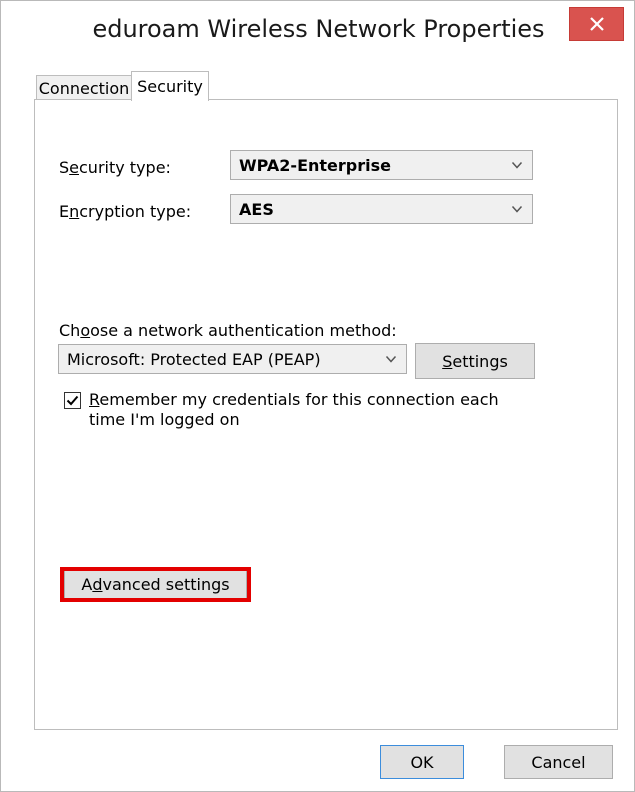 This screenshot has height=792, width=635. What do you see at coordinates (194, 359) in the screenshot?
I see `auth-method-value: Microsoft: Protected EAP (PEAP)` at bounding box center [194, 359].